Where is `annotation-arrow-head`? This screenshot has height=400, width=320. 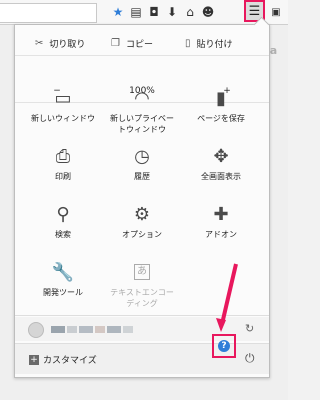
annotation-arrow-head is located at coordinates (221, 325).